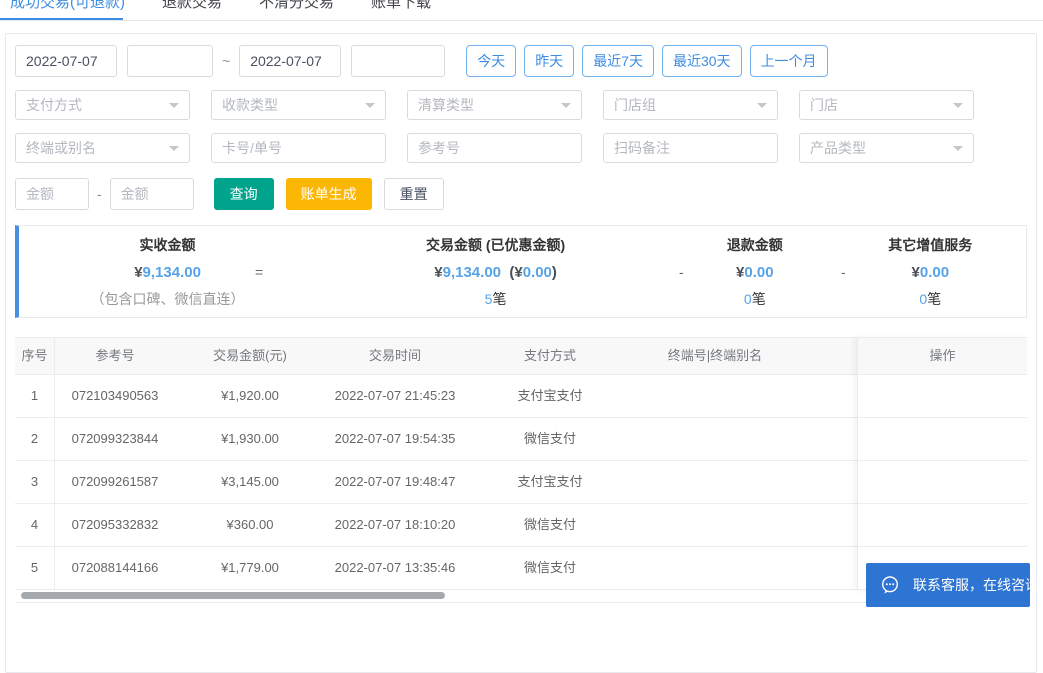 This screenshot has width=1043, height=673. Describe the element at coordinates (61, 19) in the screenshot. I see `active-tab-underline` at that location.